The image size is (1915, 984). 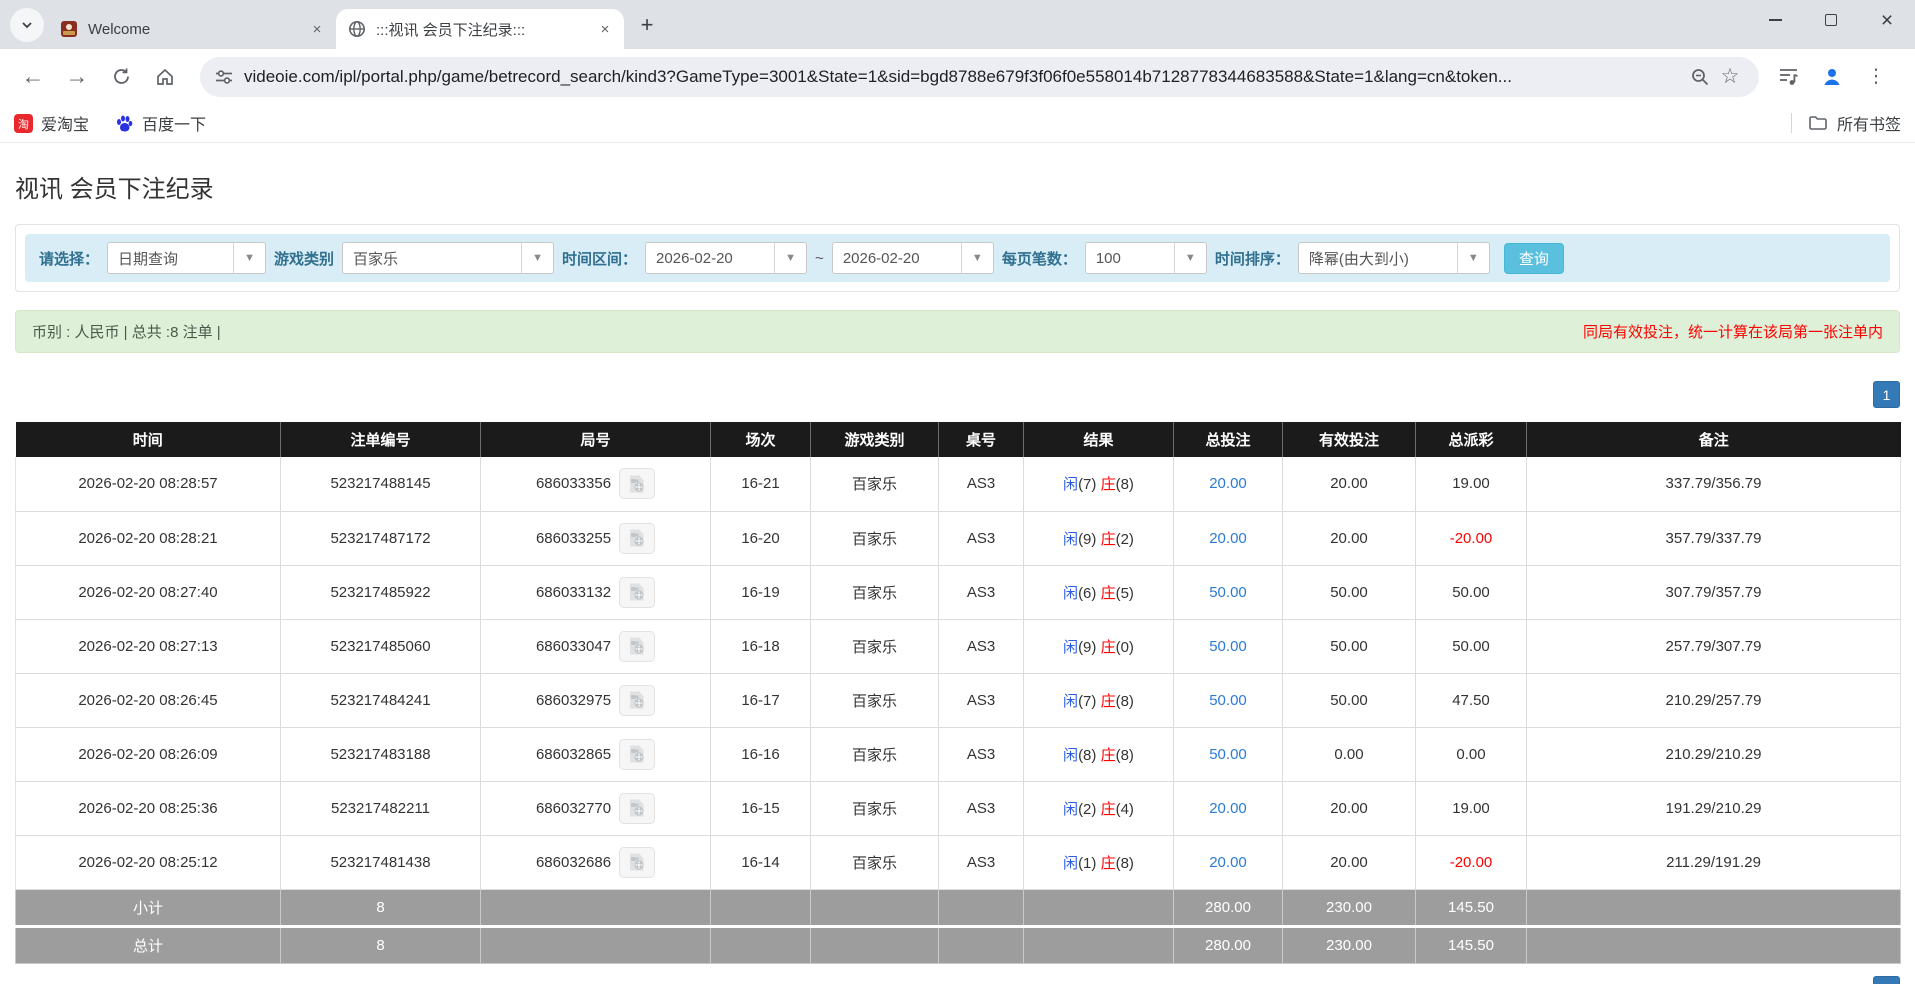 I want to click on col-header-result: 结果, so click(x=1098, y=439).